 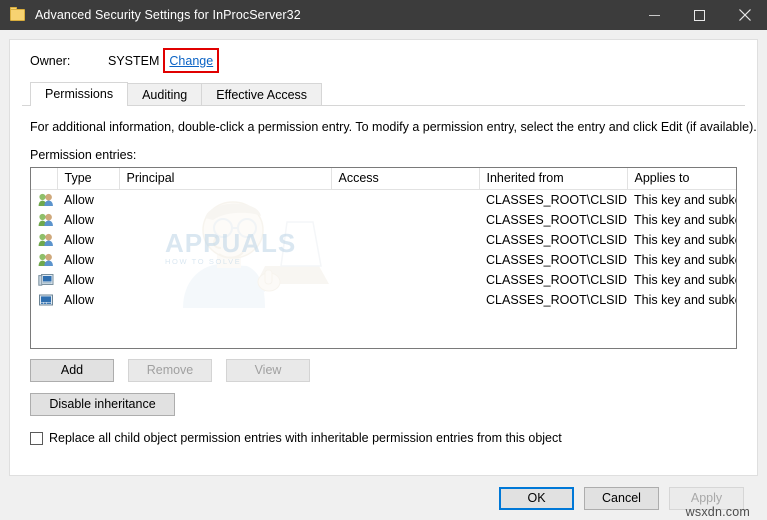 What do you see at coordinates (268, 370) in the screenshot?
I see `view-button: View` at bounding box center [268, 370].